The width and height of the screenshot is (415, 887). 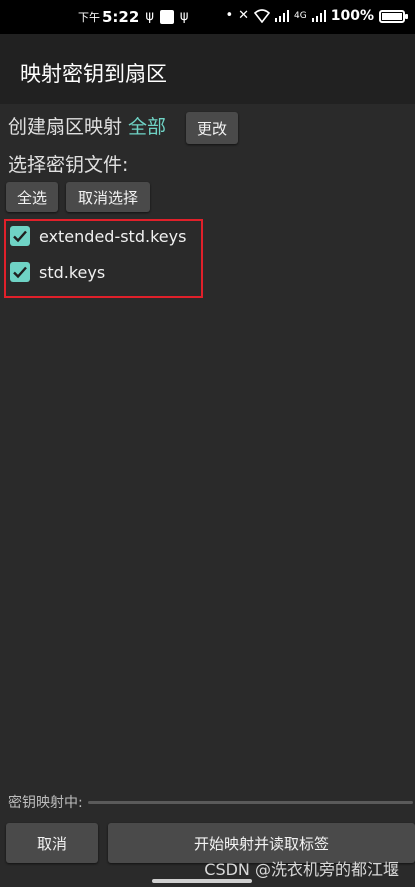 What do you see at coordinates (32, 197) in the screenshot?
I see `select-all-button: 全选` at bounding box center [32, 197].